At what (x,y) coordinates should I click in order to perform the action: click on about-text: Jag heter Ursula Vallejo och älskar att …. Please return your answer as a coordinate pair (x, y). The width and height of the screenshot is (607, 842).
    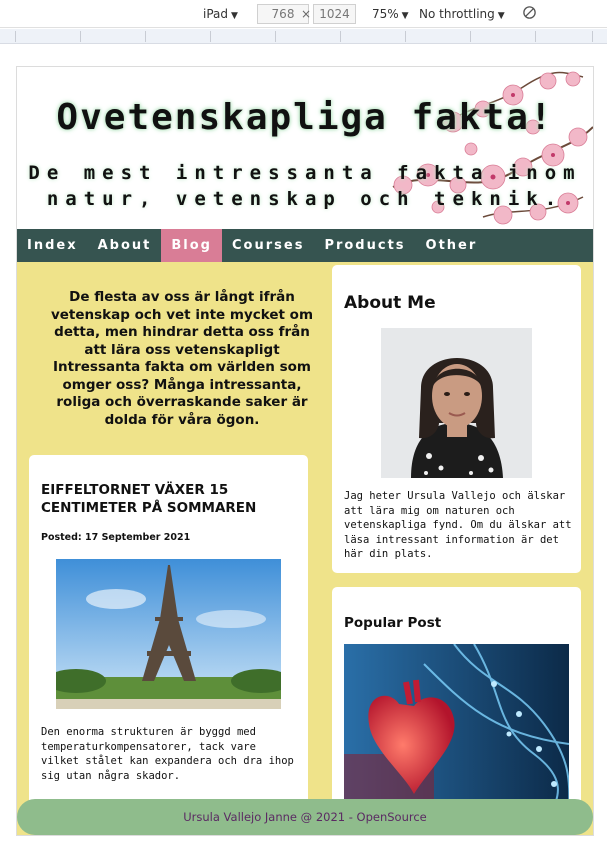
    Looking at the image, I should click on (458, 525).